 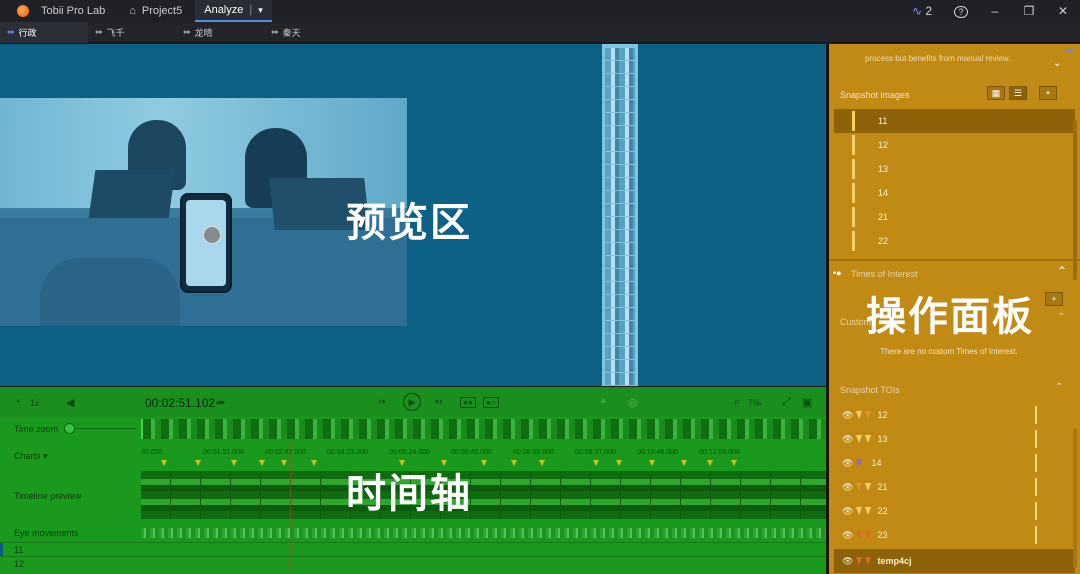 What do you see at coordinates (220, 32) in the screenshot?
I see `recording-tab-2: ●● 龙晴` at bounding box center [220, 32].